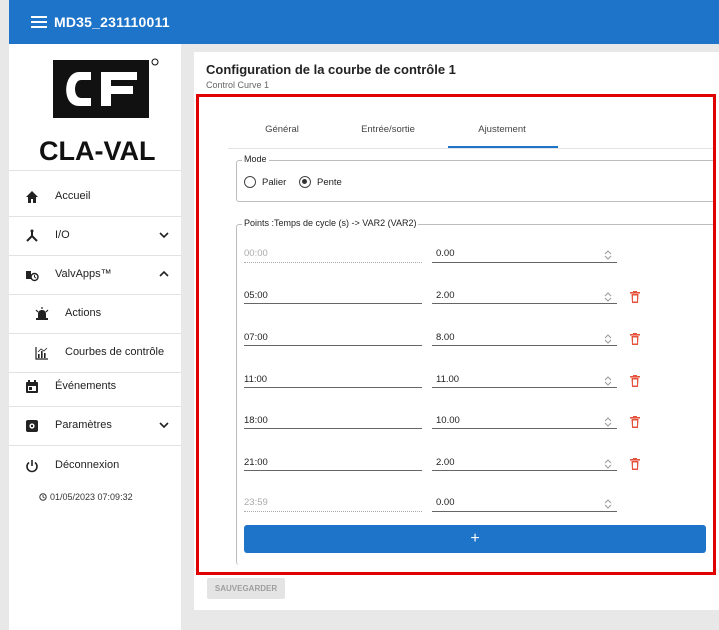 This screenshot has height=630, width=719. I want to click on sidebar-item-deconnexion: Déconnexion, so click(95, 466).